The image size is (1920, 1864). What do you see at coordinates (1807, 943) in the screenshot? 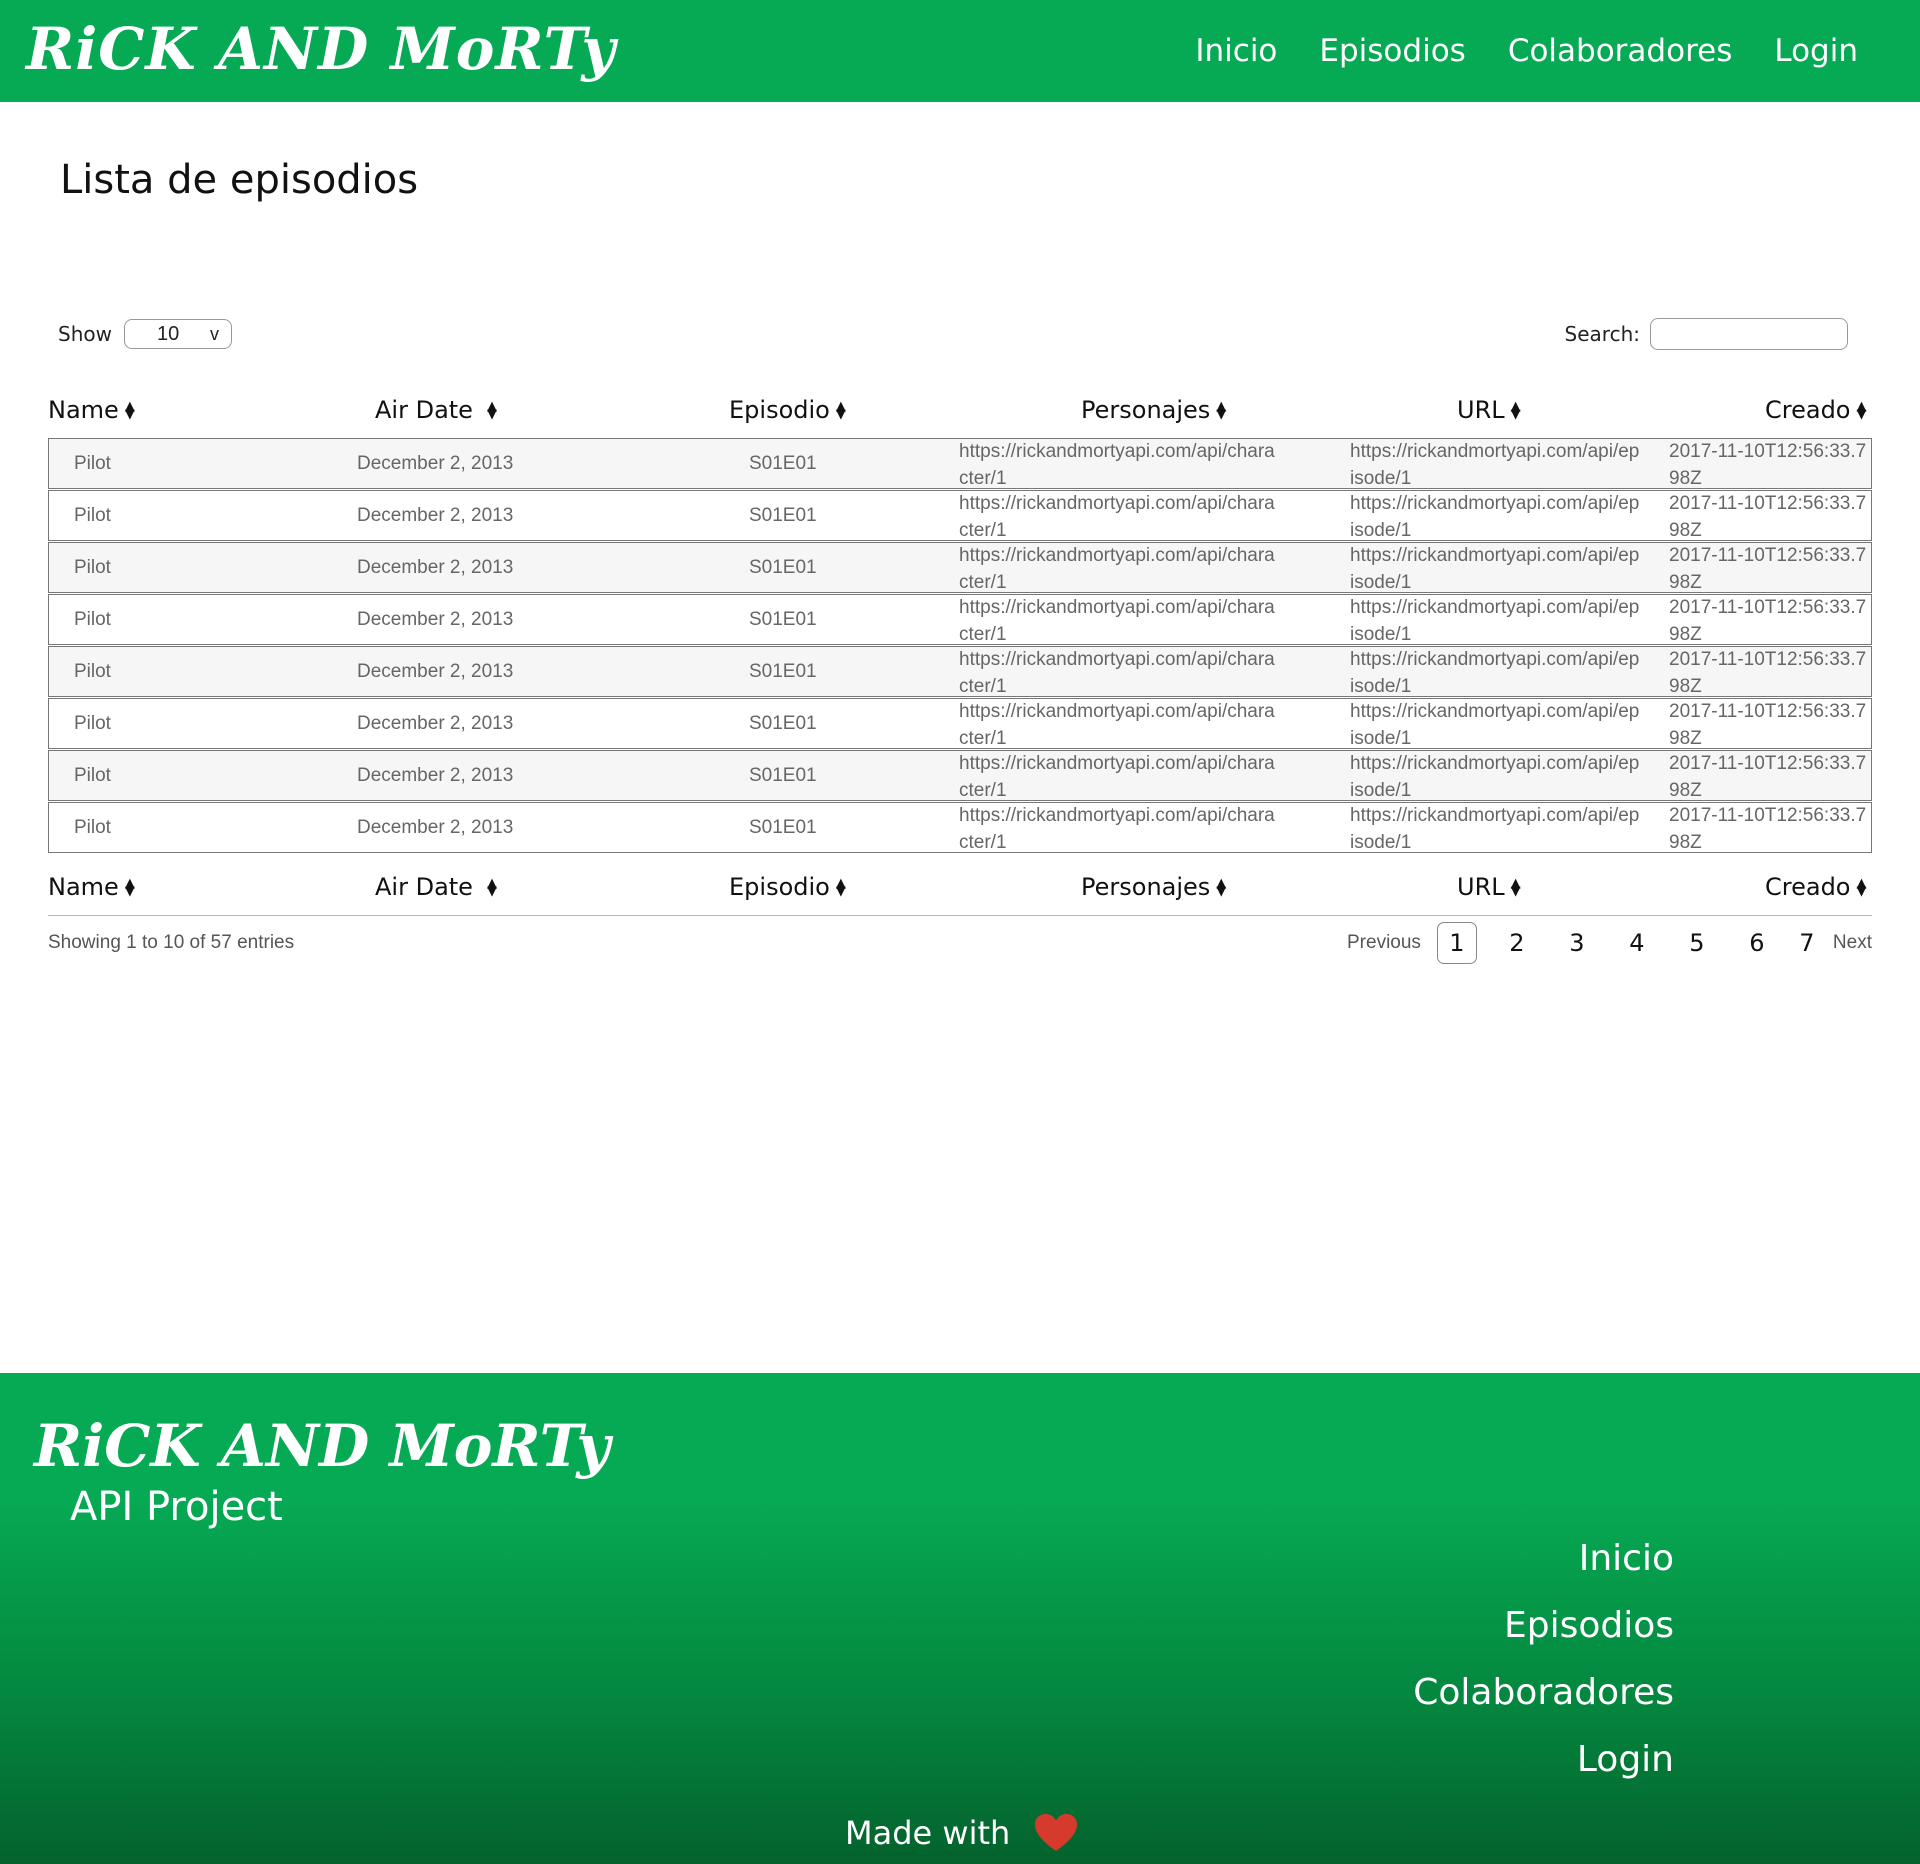
I see `page-button-7: 7` at bounding box center [1807, 943].